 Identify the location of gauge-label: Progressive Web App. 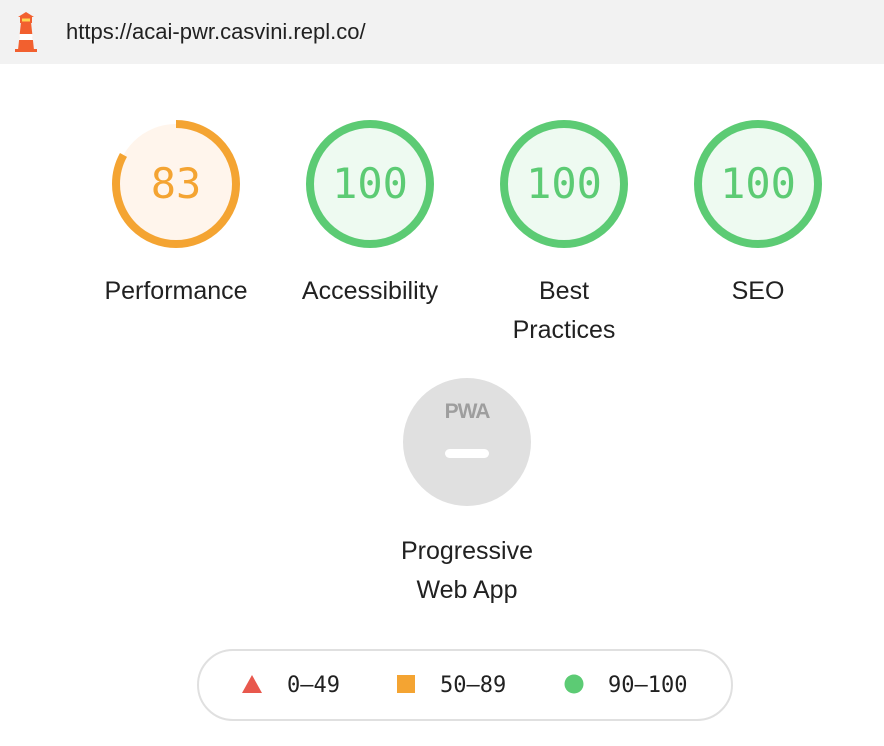
(467, 571).